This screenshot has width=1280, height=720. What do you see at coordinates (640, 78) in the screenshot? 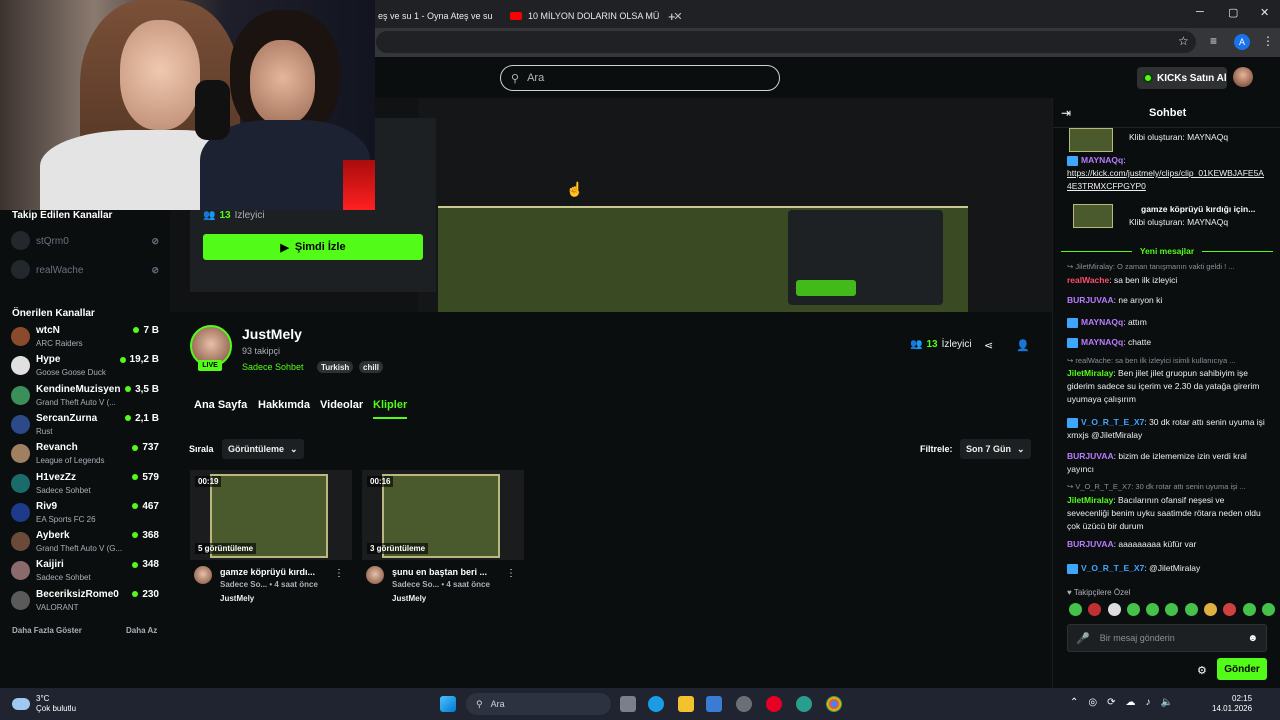
I see `search-input: ⚲ Ara` at bounding box center [640, 78].